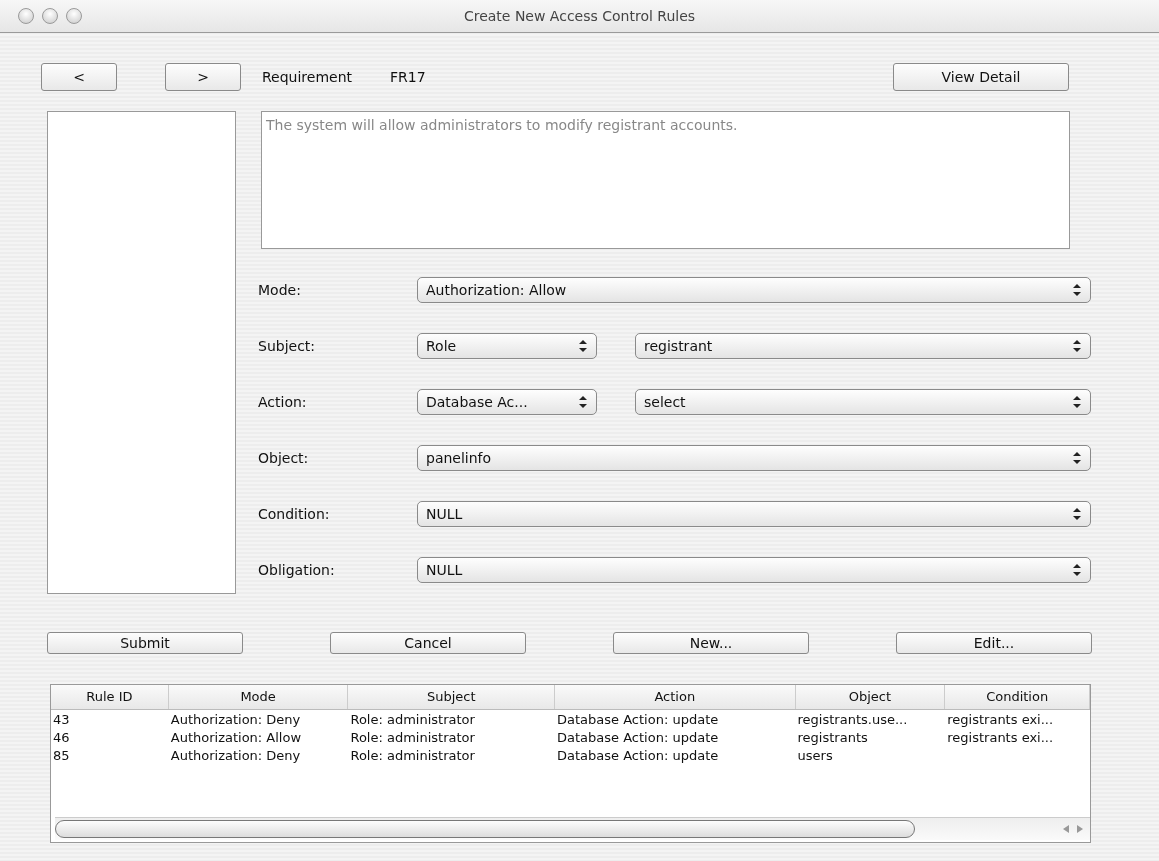 Image resolution: width=1159 pixels, height=861 pixels. What do you see at coordinates (145, 643) in the screenshot?
I see `action-button: Submit` at bounding box center [145, 643].